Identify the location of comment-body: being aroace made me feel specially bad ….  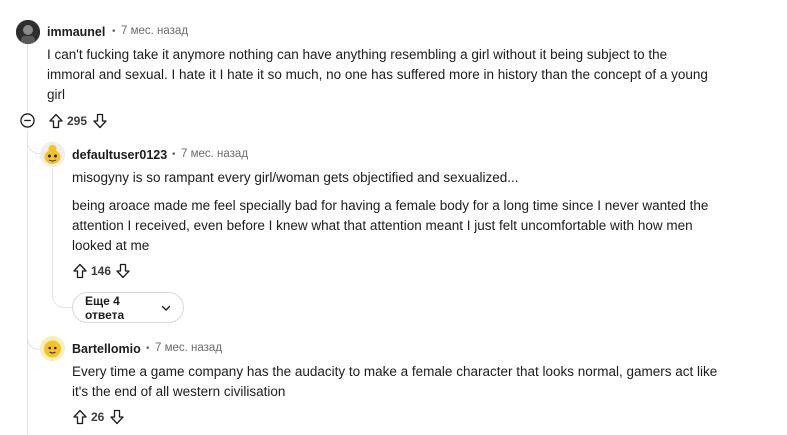
(422, 226).